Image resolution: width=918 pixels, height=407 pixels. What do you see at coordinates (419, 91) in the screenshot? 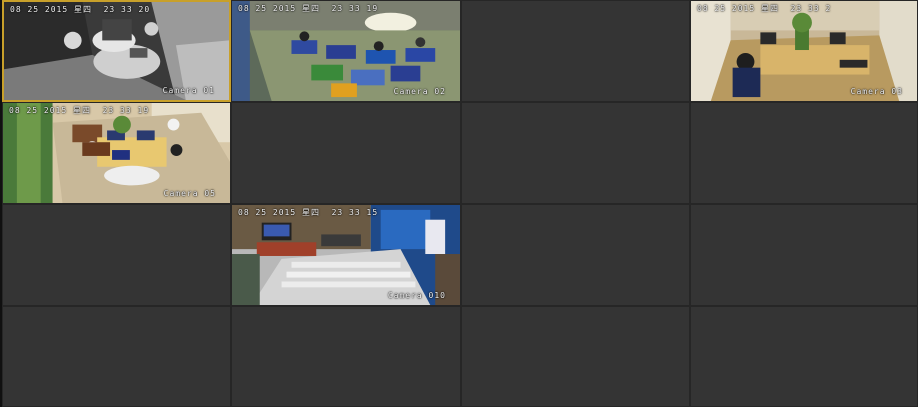
I see `camera-label: Camera 02` at bounding box center [419, 91].